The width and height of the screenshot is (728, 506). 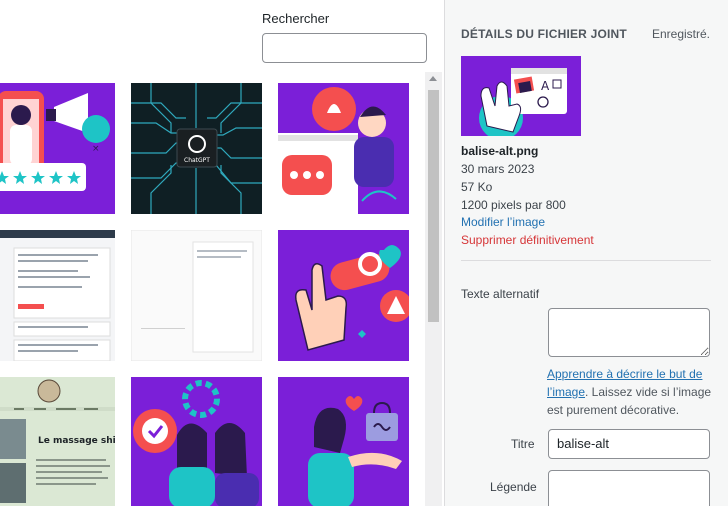 I want to click on alt-tag-preview-image: A, so click(x=521, y=98).